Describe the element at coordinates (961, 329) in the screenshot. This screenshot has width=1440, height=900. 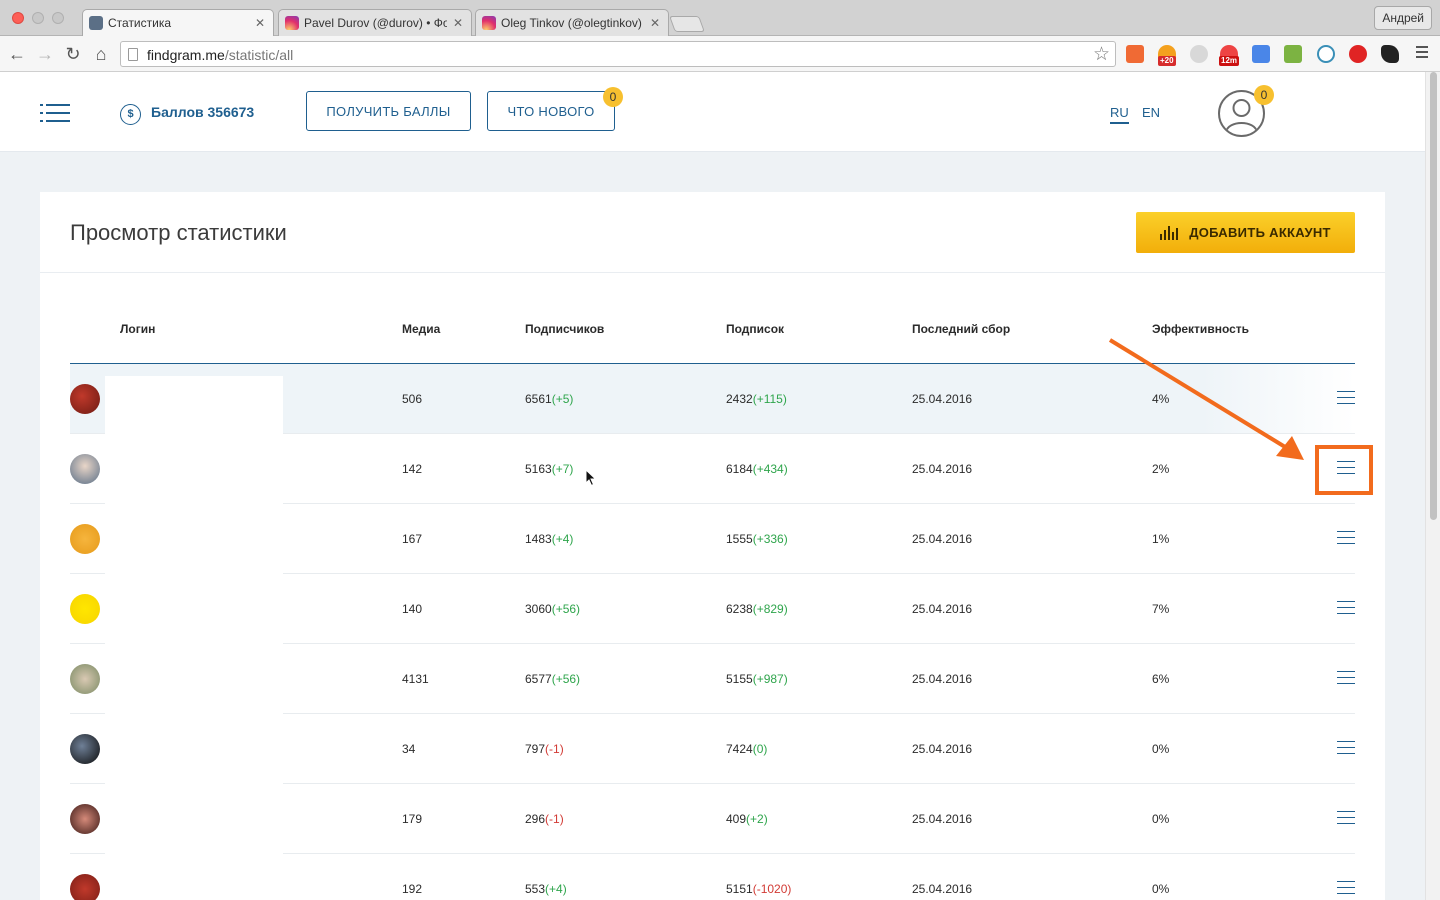
I see `column-last-collect: Последний сбор` at that location.